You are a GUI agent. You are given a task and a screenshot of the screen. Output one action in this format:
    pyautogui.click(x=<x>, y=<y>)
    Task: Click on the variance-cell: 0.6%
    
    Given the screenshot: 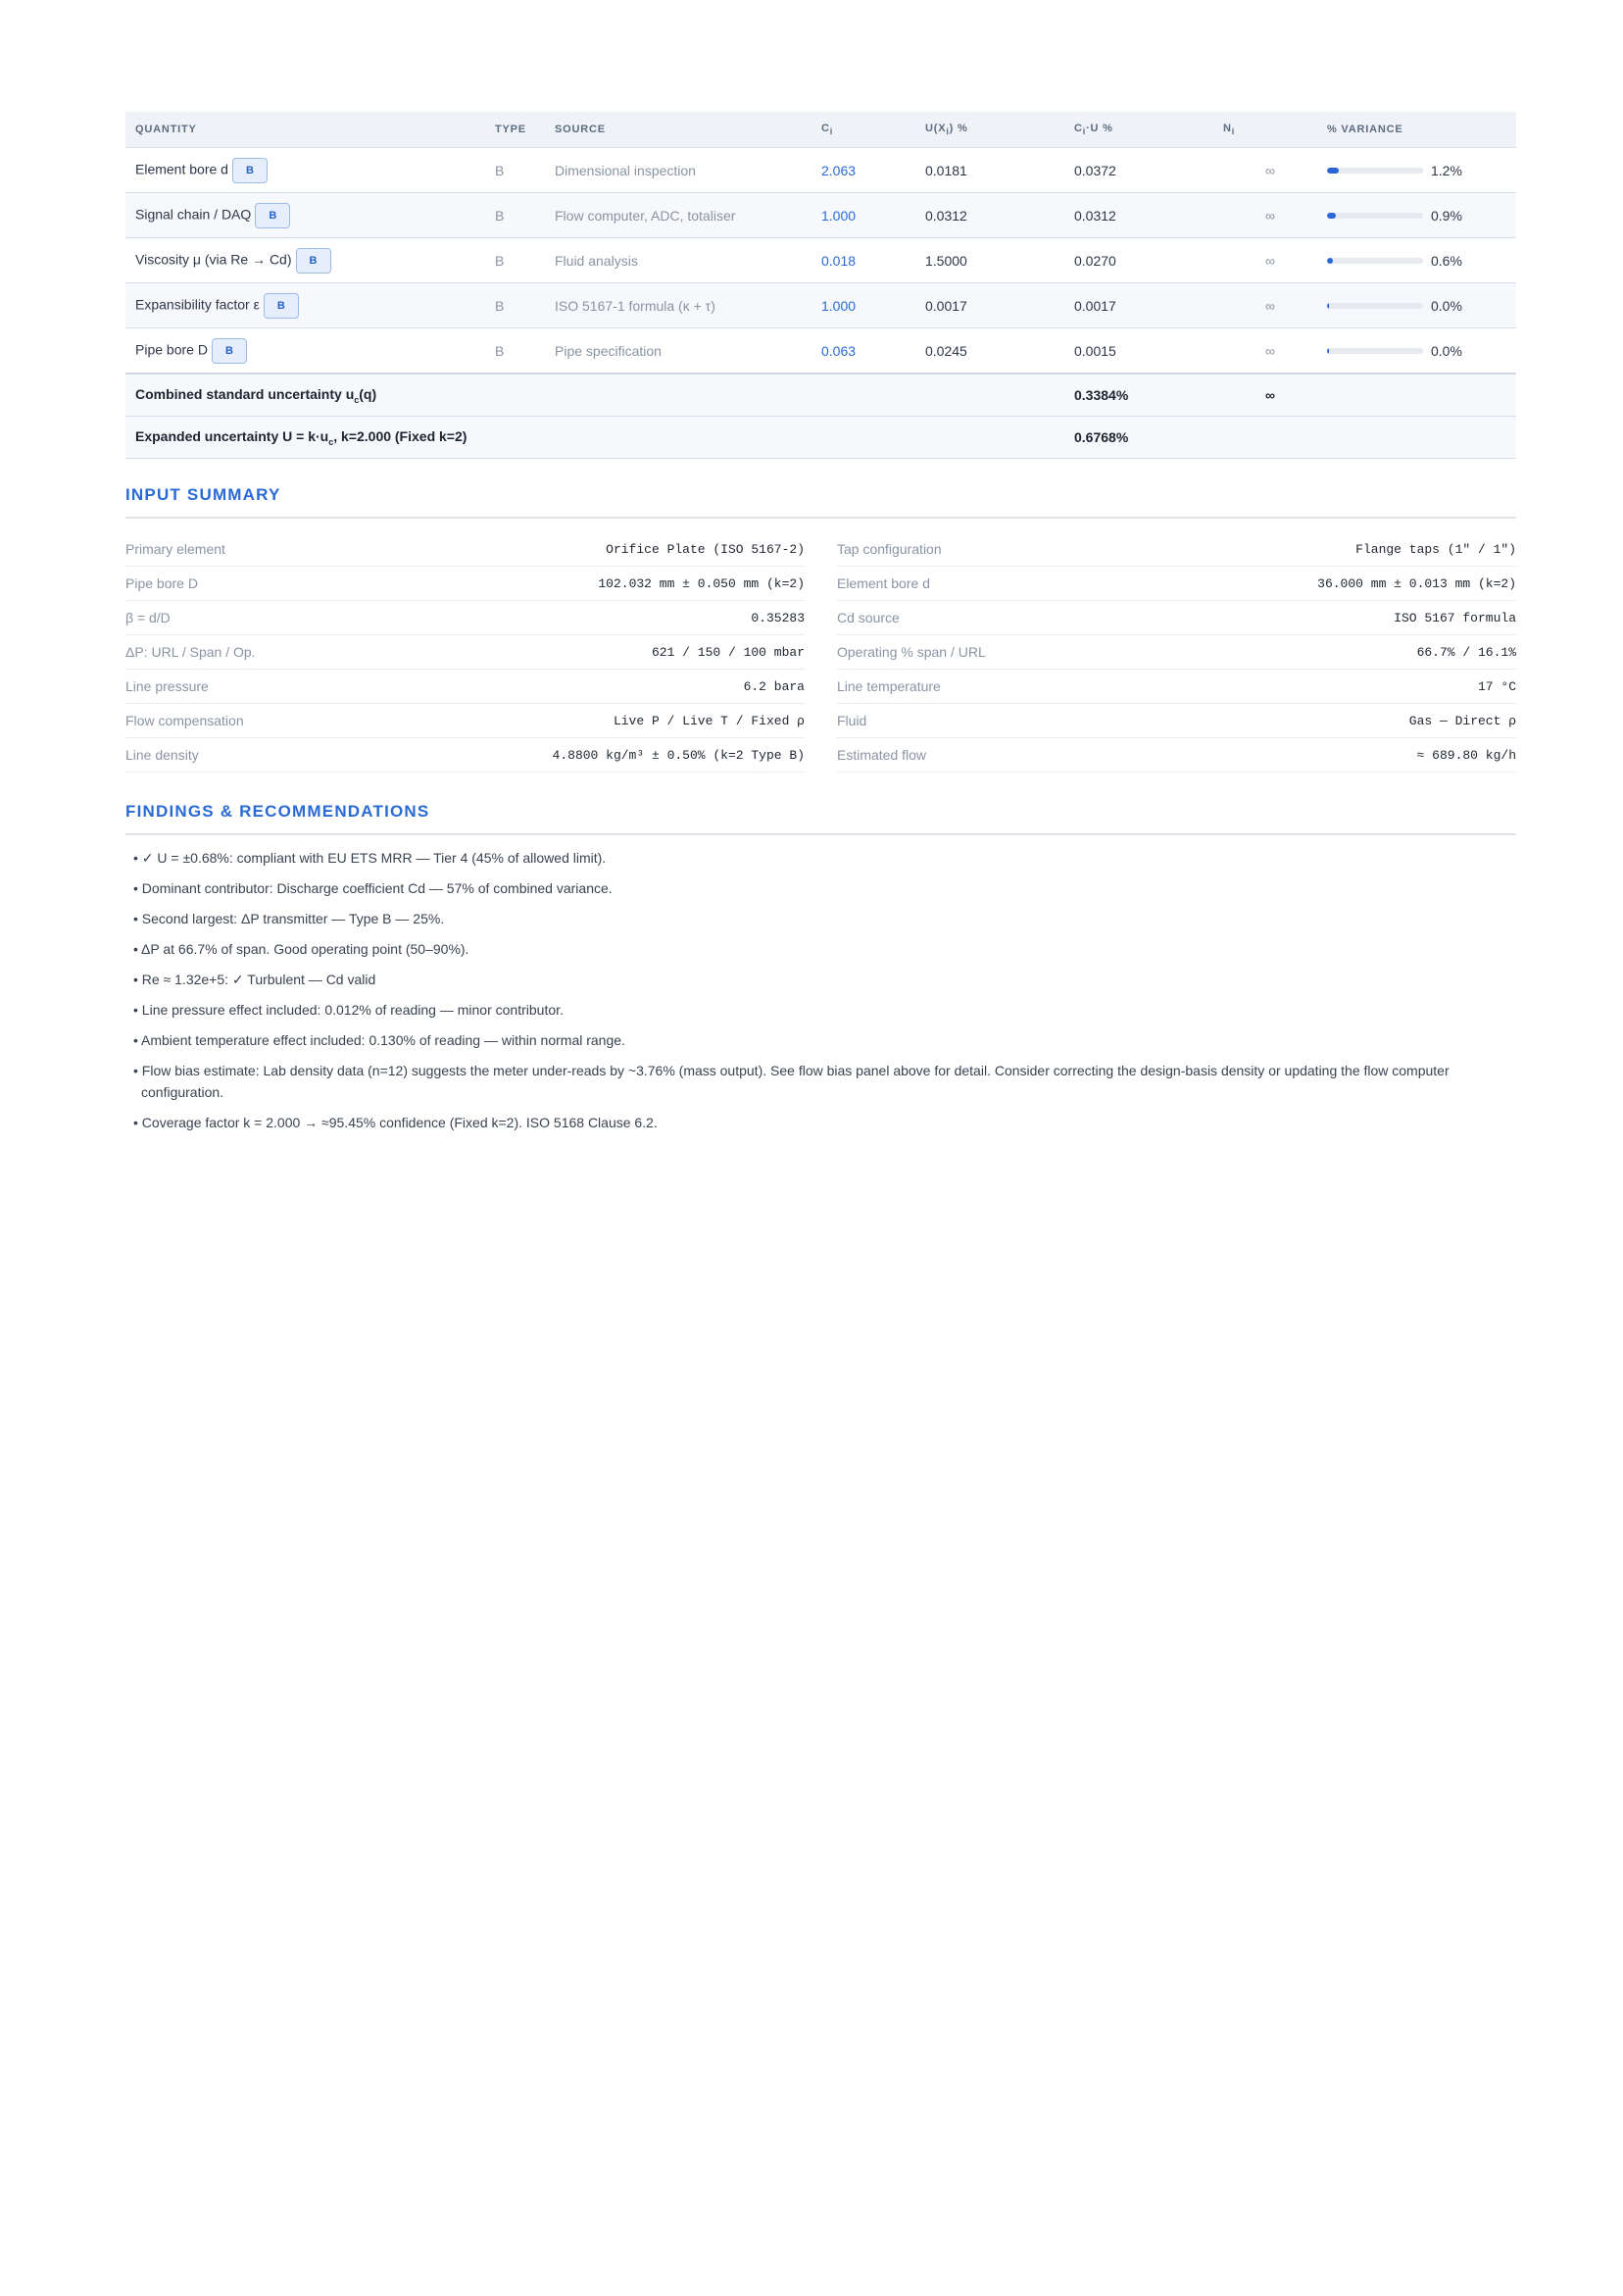 What is the action you would take?
    pyautogui.click(x=1416, y=260)
    